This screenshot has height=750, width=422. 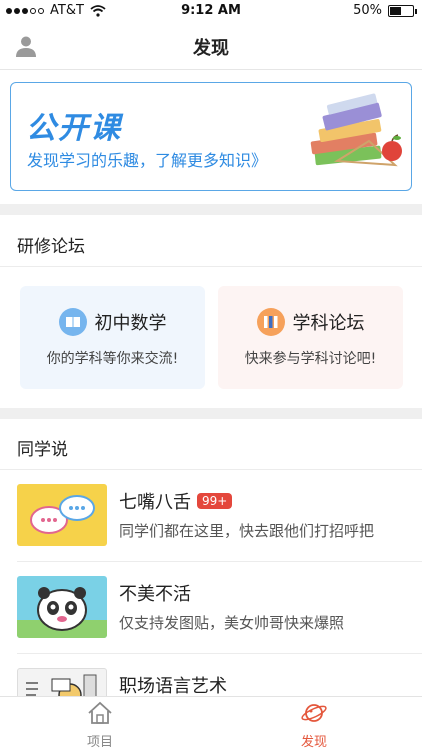 What do you see at coordinates (314, 713) in the screenshot?
I see `planet-icon` at bounding box center [314, 713].